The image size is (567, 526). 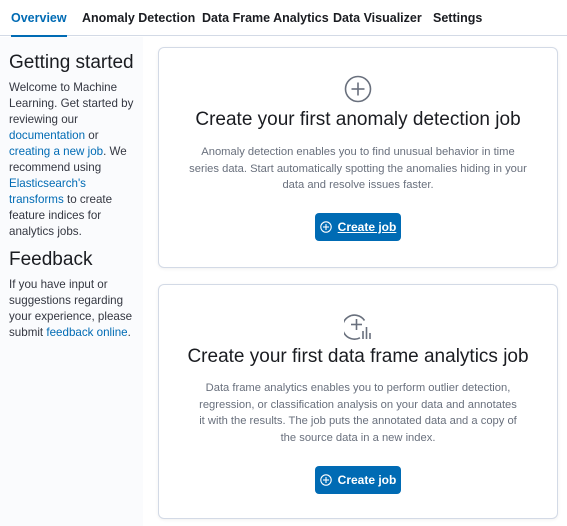 What do you see at coordinates (377, 18) in the screenshot?
I see `tab-data-visualizer: Data Visualizer` at bounding box center [377, 18].